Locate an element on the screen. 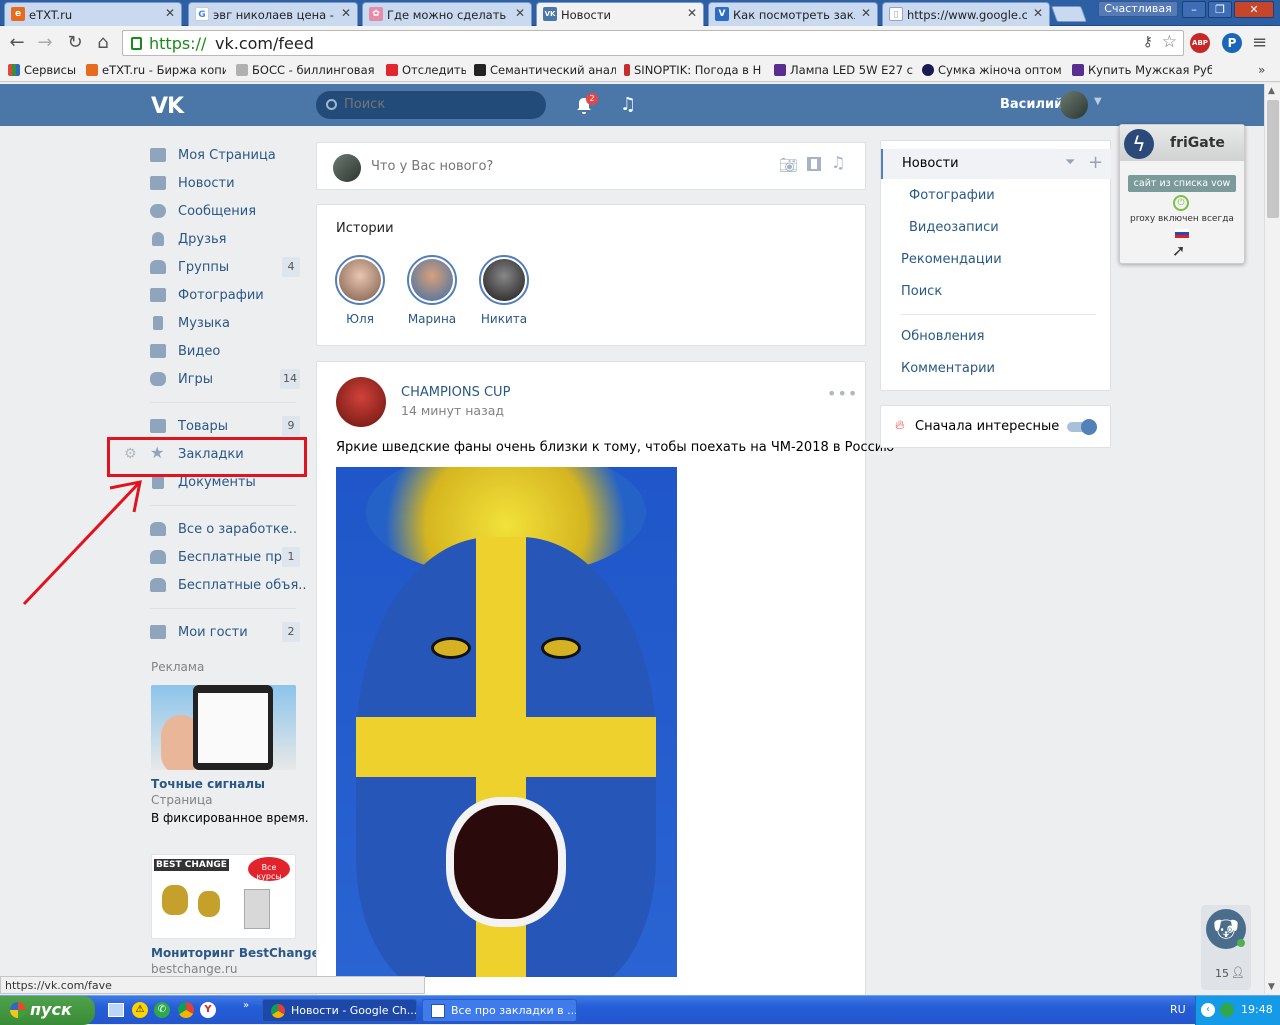 Image resolution: width=1280 pixels, height=1025 pixels. frigate-site-button: сайт из списка vow is located at coordinates (1182, 183).